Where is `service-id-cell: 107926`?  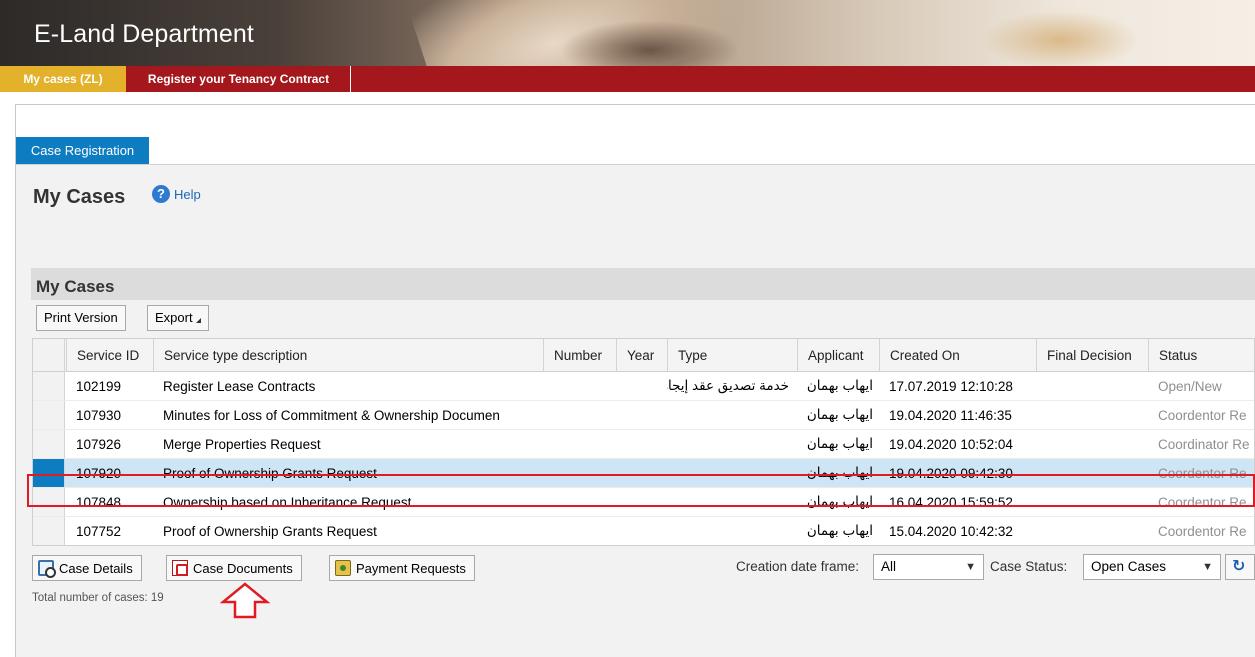
service-id-cell: 107926 is located at coordinates (99, 444).